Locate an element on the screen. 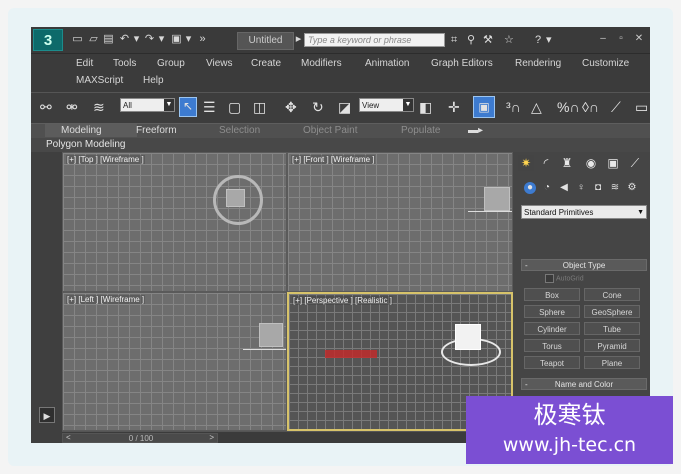 The width and height of the screenshot is (681, 474). unlink-selection-icon: ⚮ is located at coordinates (72, 107).